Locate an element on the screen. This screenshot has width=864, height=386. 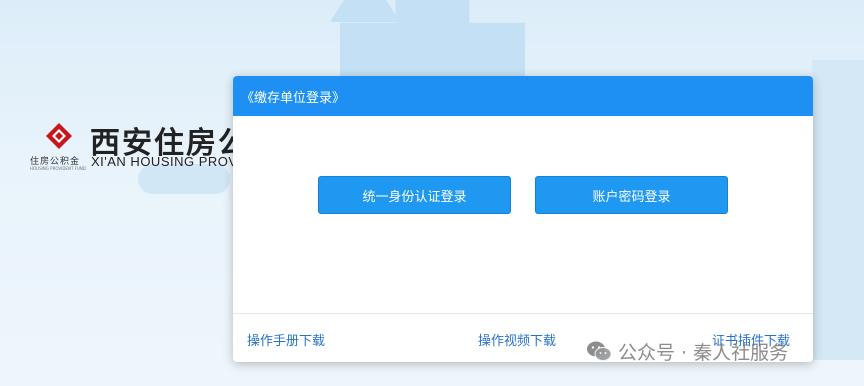
wechat-icon is located at coordinates (599, 351).